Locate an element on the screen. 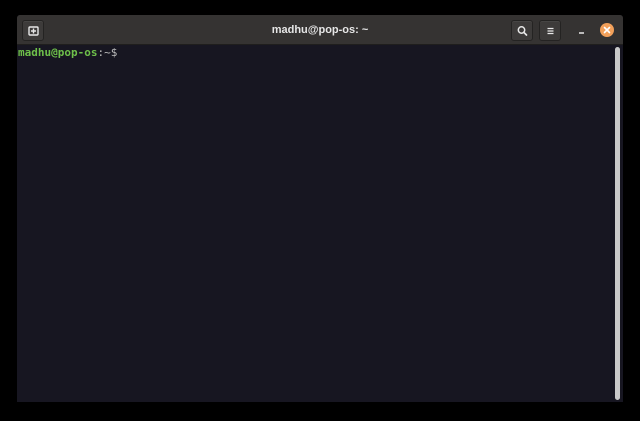 The height and width of the screenshot is (421, 640). title-bar: madhu@pop-os: ~ is located at coordinates (320, 30).